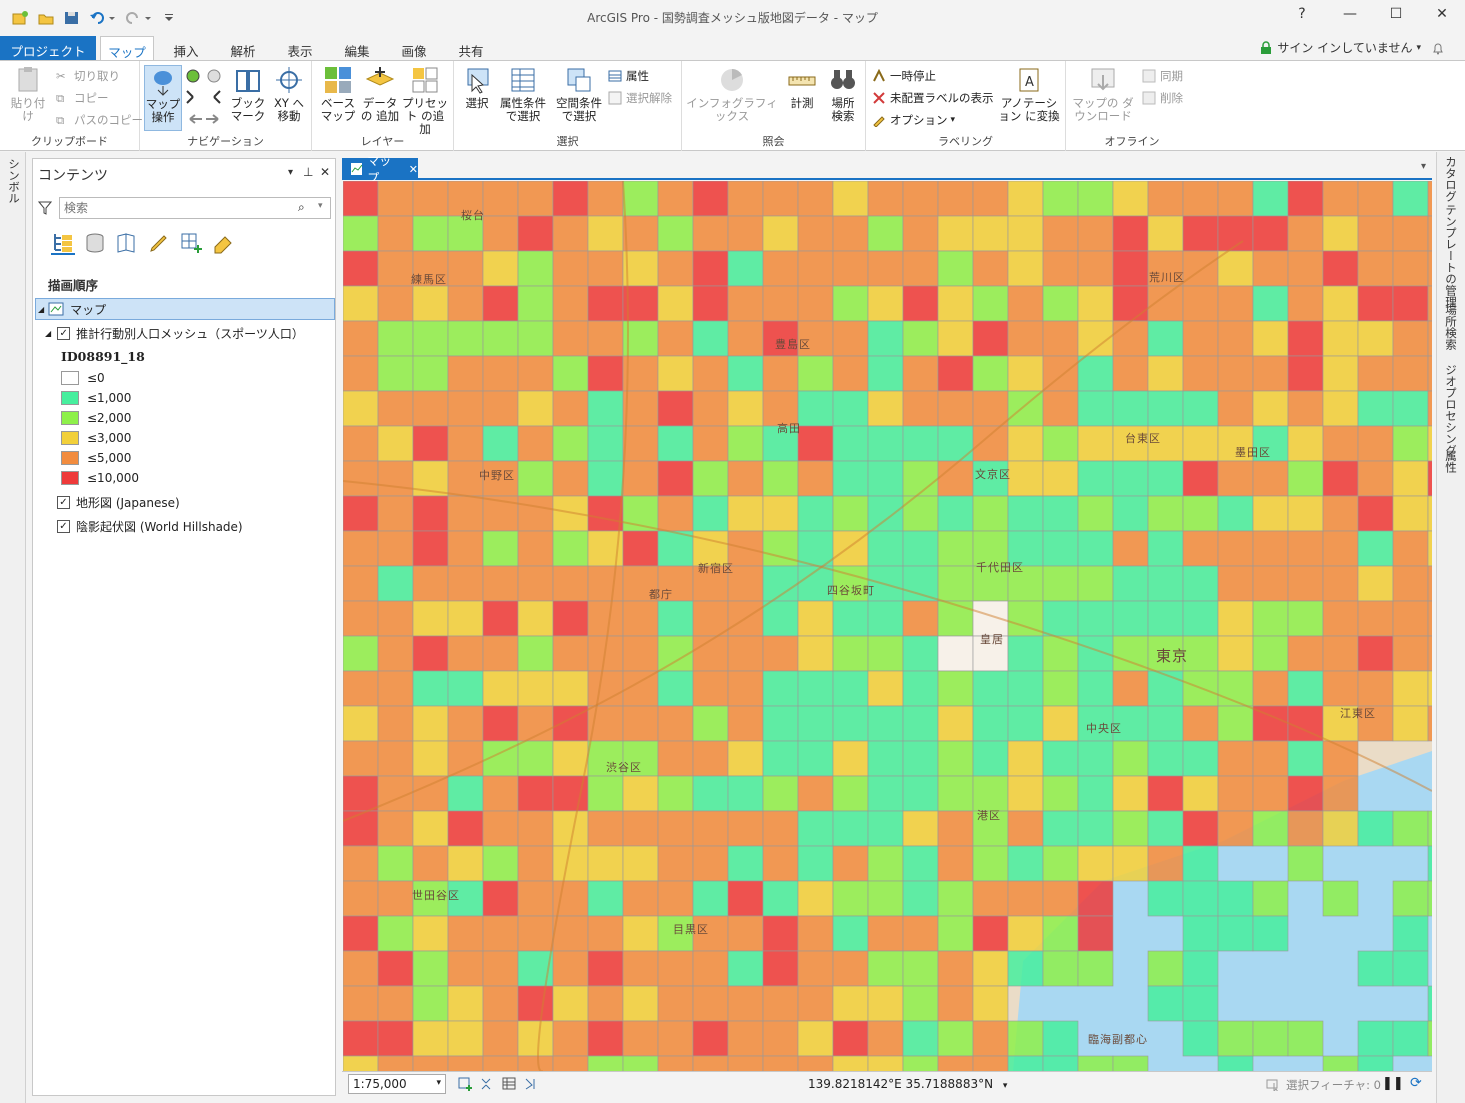 Image resolution: width=1465 pixels, height=1103 pixels. I want to click on add-preset-button: プリセット の追加, so click(425, 100).